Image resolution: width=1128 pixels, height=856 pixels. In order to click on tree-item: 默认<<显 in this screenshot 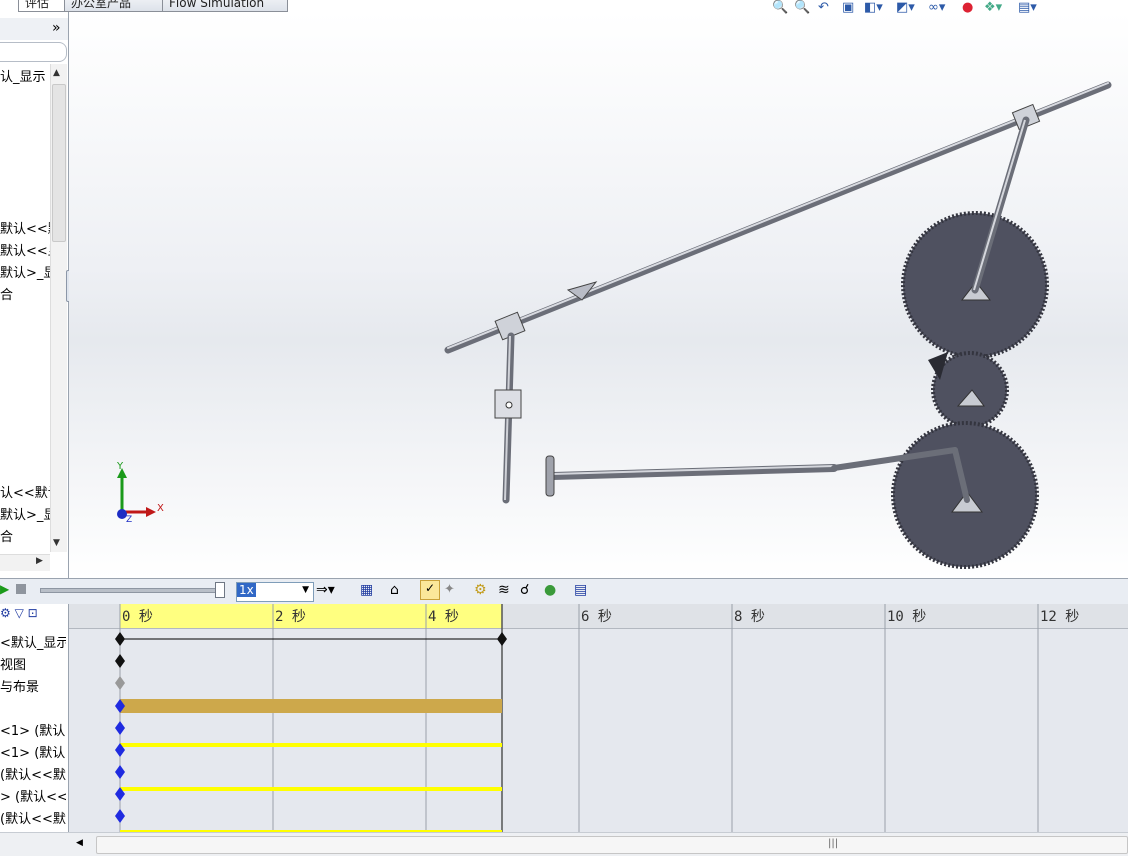, I will do `click(25, 249)`.